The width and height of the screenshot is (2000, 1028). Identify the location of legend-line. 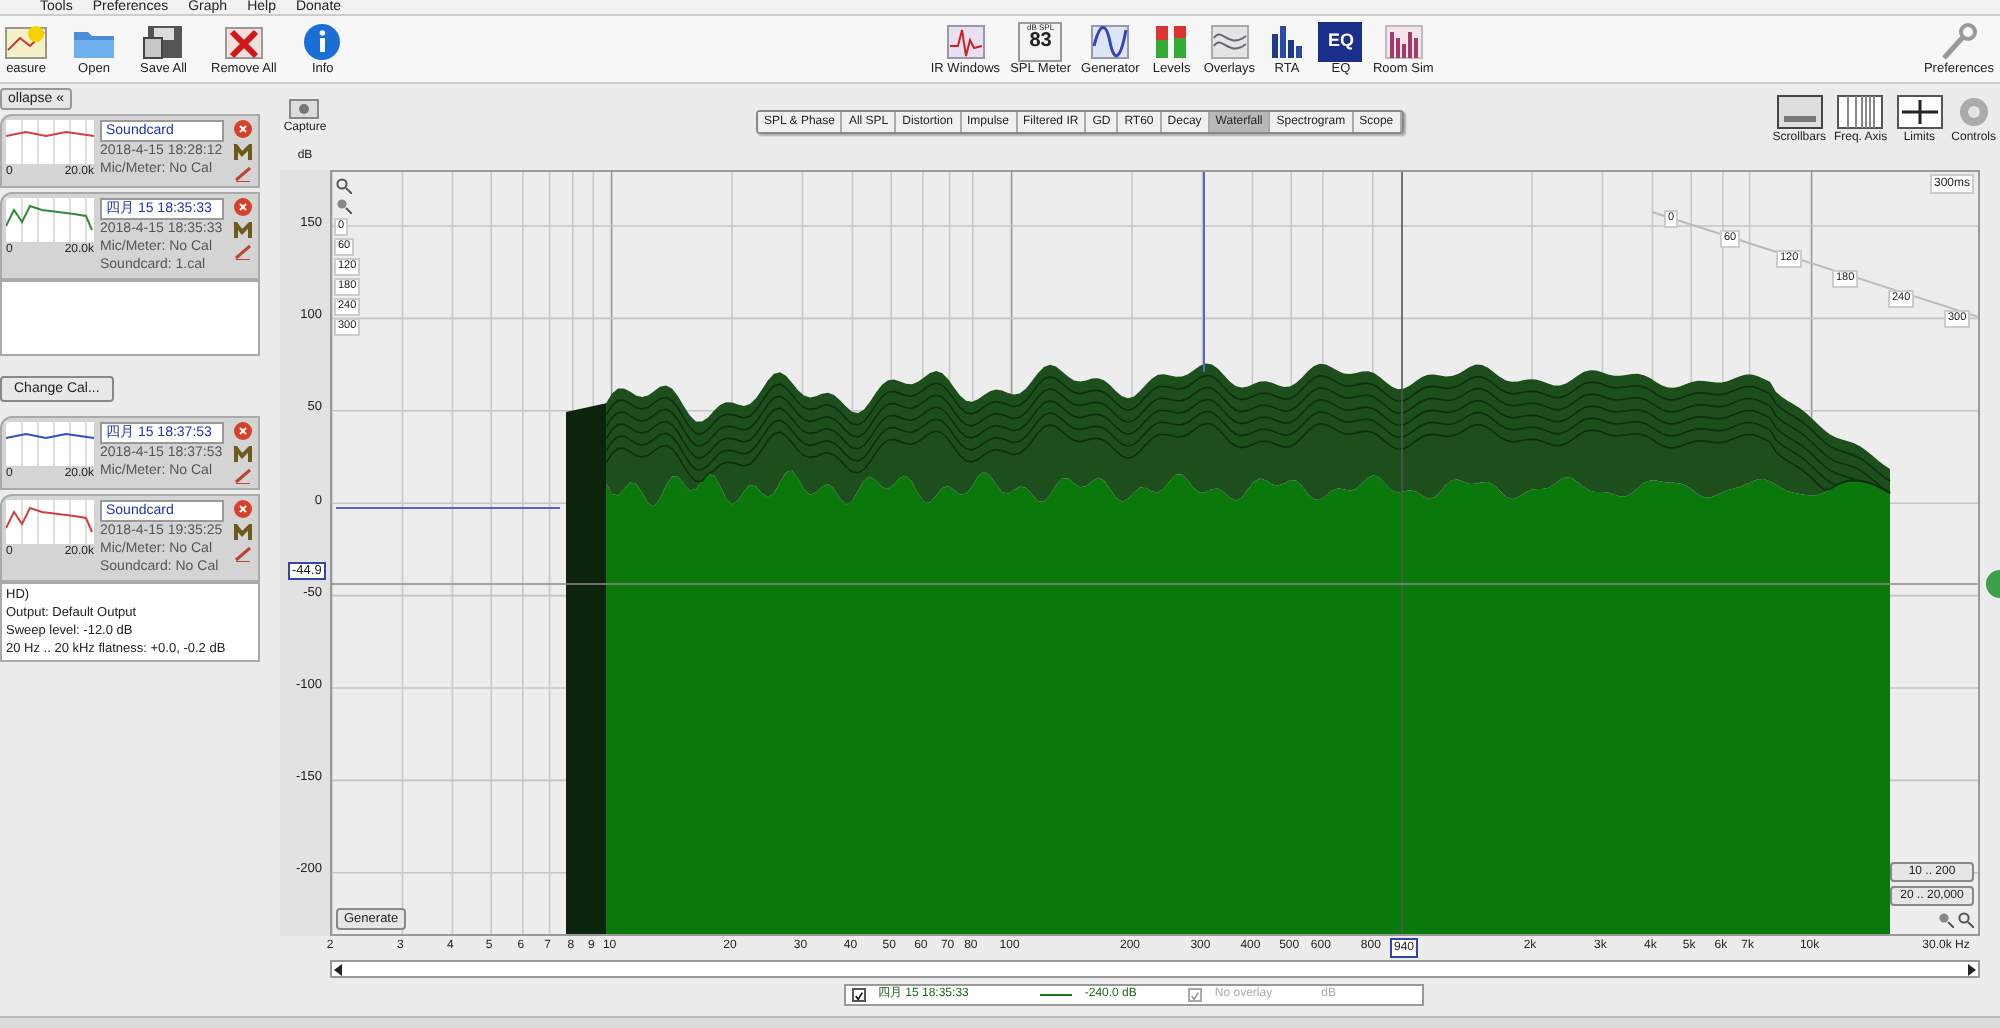
(1056, 995).